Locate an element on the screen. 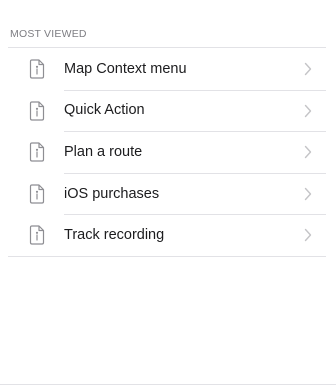  list-item: Plan a route is located at coordinates (167, 152).